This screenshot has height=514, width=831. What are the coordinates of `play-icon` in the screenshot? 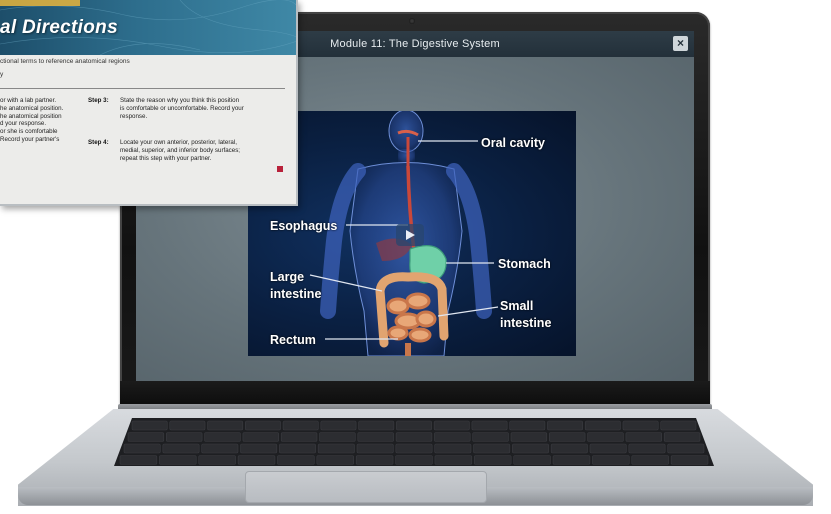 It's located at (410, 235).